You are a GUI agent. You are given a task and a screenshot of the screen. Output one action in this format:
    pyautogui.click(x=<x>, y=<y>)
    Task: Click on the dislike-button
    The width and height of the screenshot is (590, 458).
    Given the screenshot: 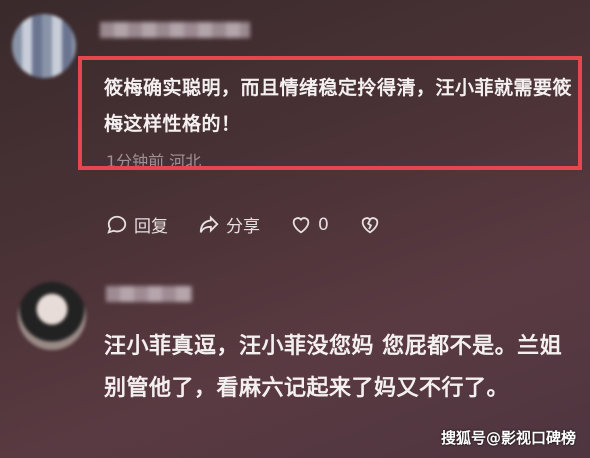 What is the action you would take?
    pyautogui.click(x=373, y=225)
    